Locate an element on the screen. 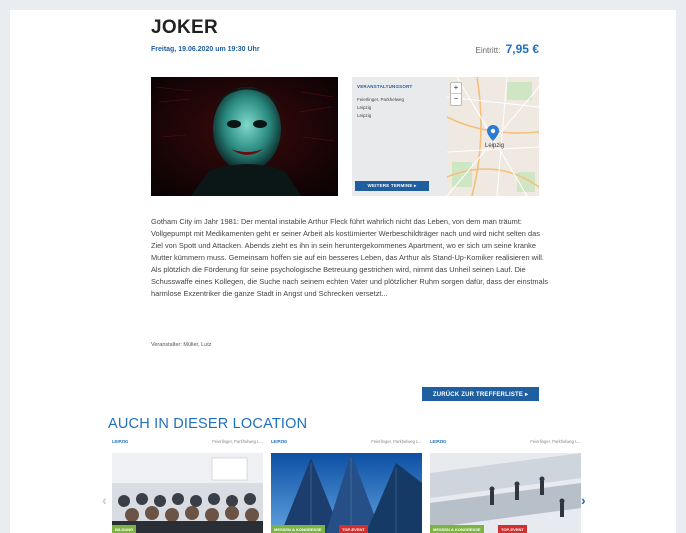  event-organizer: Veranstalter: Müller, Lutz is located at coordinates (181, 345).